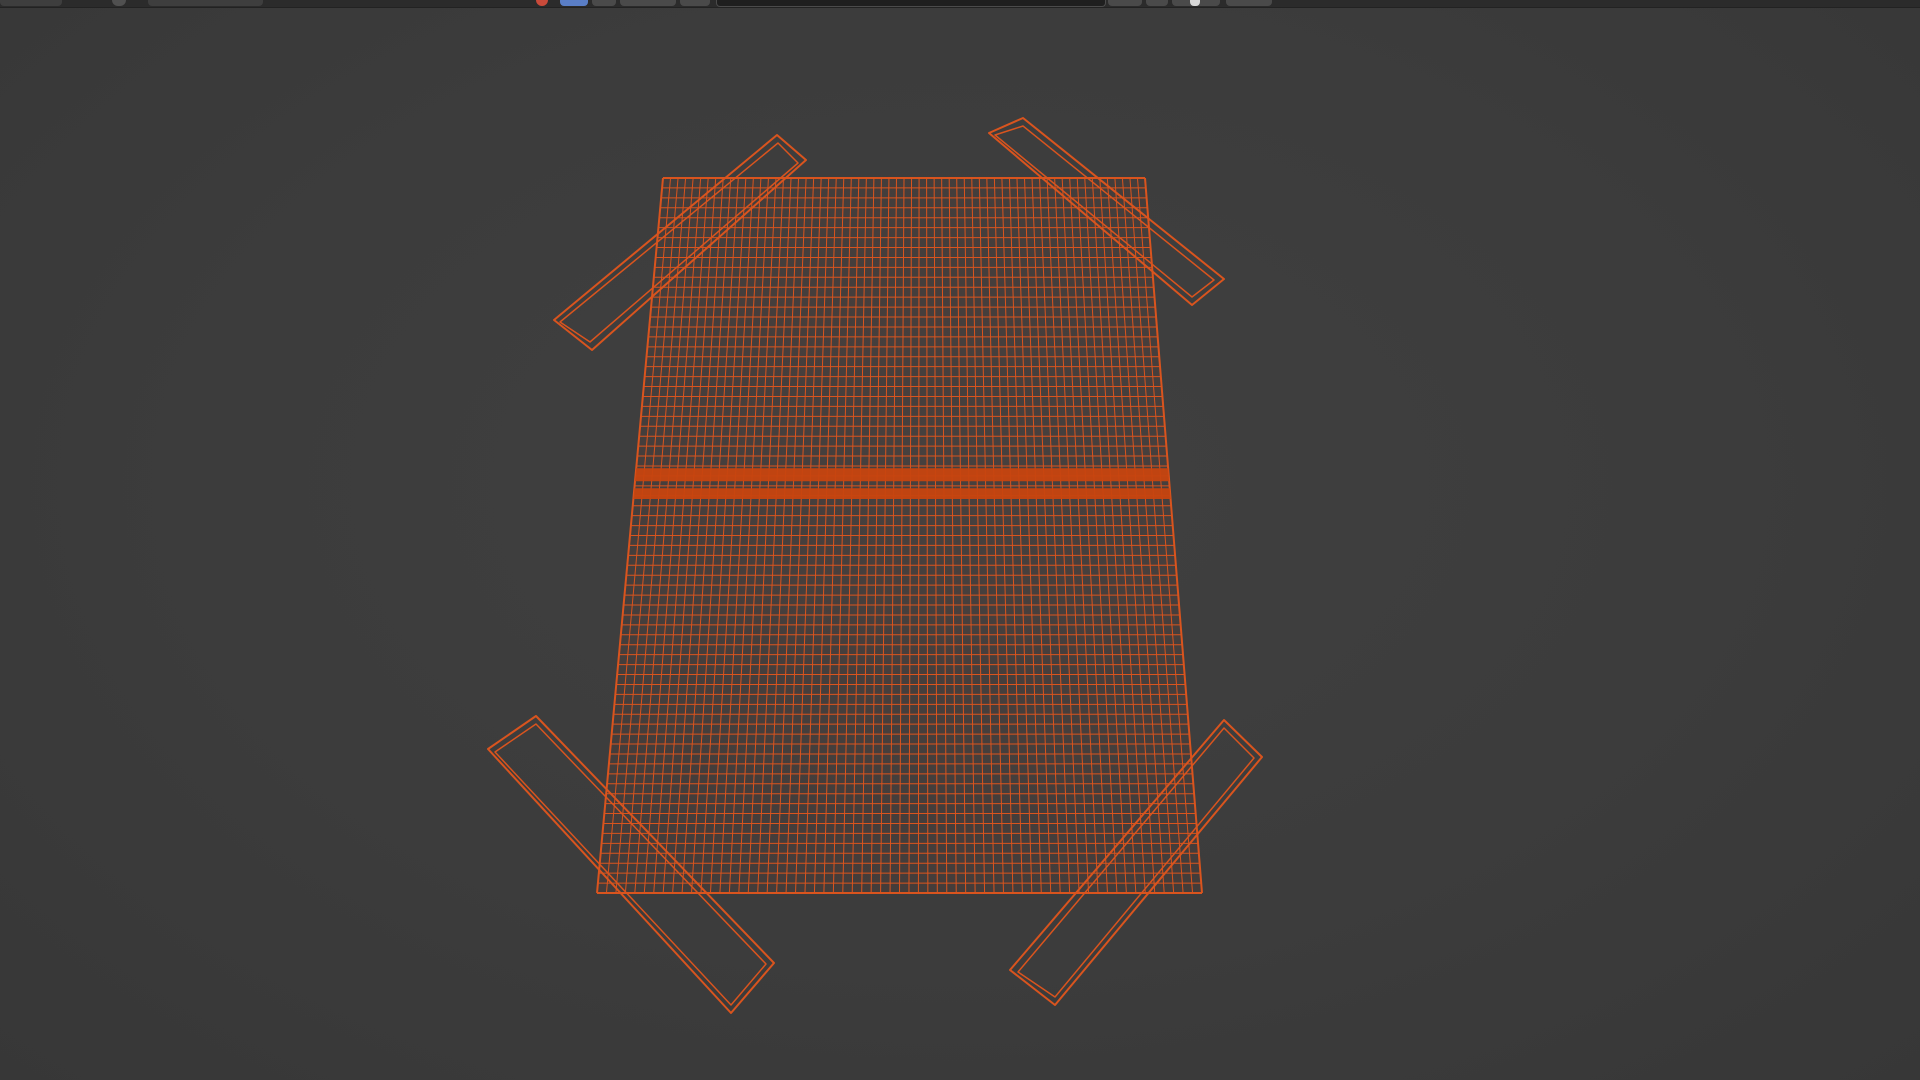 The height and width of the screenshot is (1080, 1920). Describe the element at coordinates (1125, 3) in the screenshot. I see `proportional-edit-button` at that location.